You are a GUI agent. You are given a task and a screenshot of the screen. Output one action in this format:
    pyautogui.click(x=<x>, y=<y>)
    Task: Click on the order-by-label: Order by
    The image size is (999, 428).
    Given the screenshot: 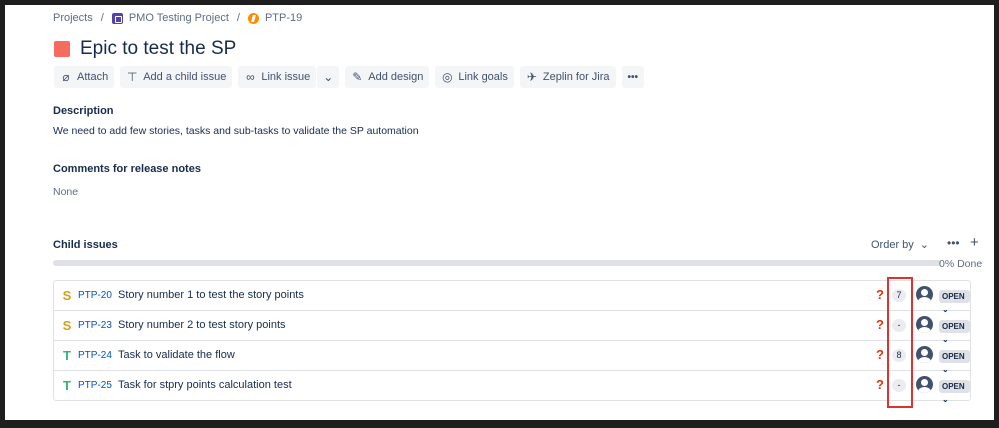 What is the action you would take?
    pyautogui.click(x=892, y=244)
    